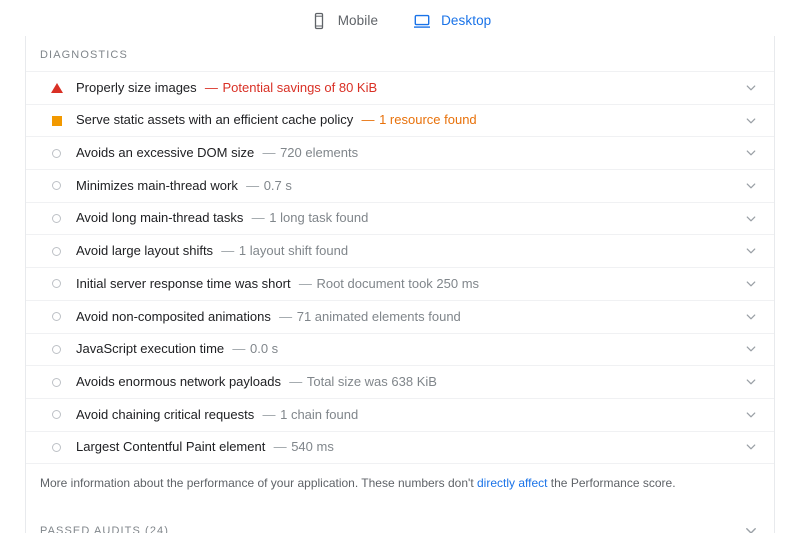  I want to click on audit-title: Properly size images, so click(136, 87).